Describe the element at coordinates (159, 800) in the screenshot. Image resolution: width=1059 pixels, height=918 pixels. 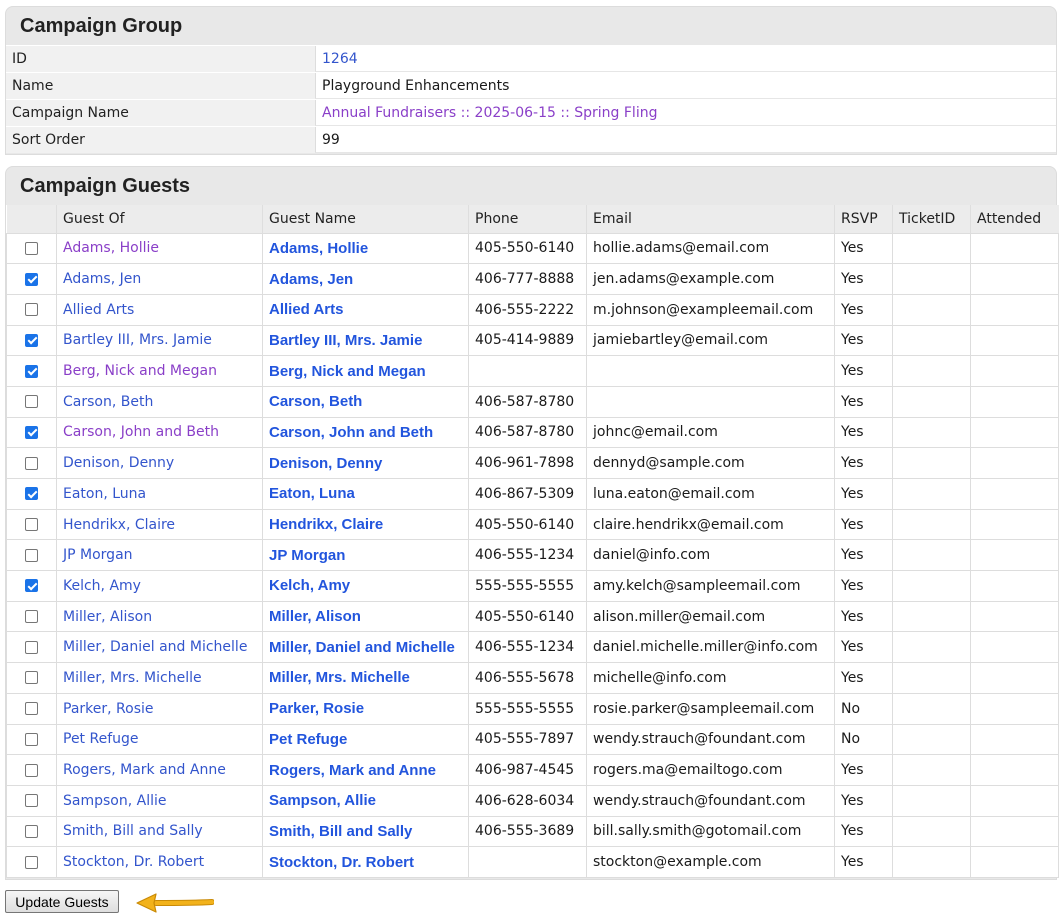
I see `guest-of-link: Sampson, Allie` at that location.